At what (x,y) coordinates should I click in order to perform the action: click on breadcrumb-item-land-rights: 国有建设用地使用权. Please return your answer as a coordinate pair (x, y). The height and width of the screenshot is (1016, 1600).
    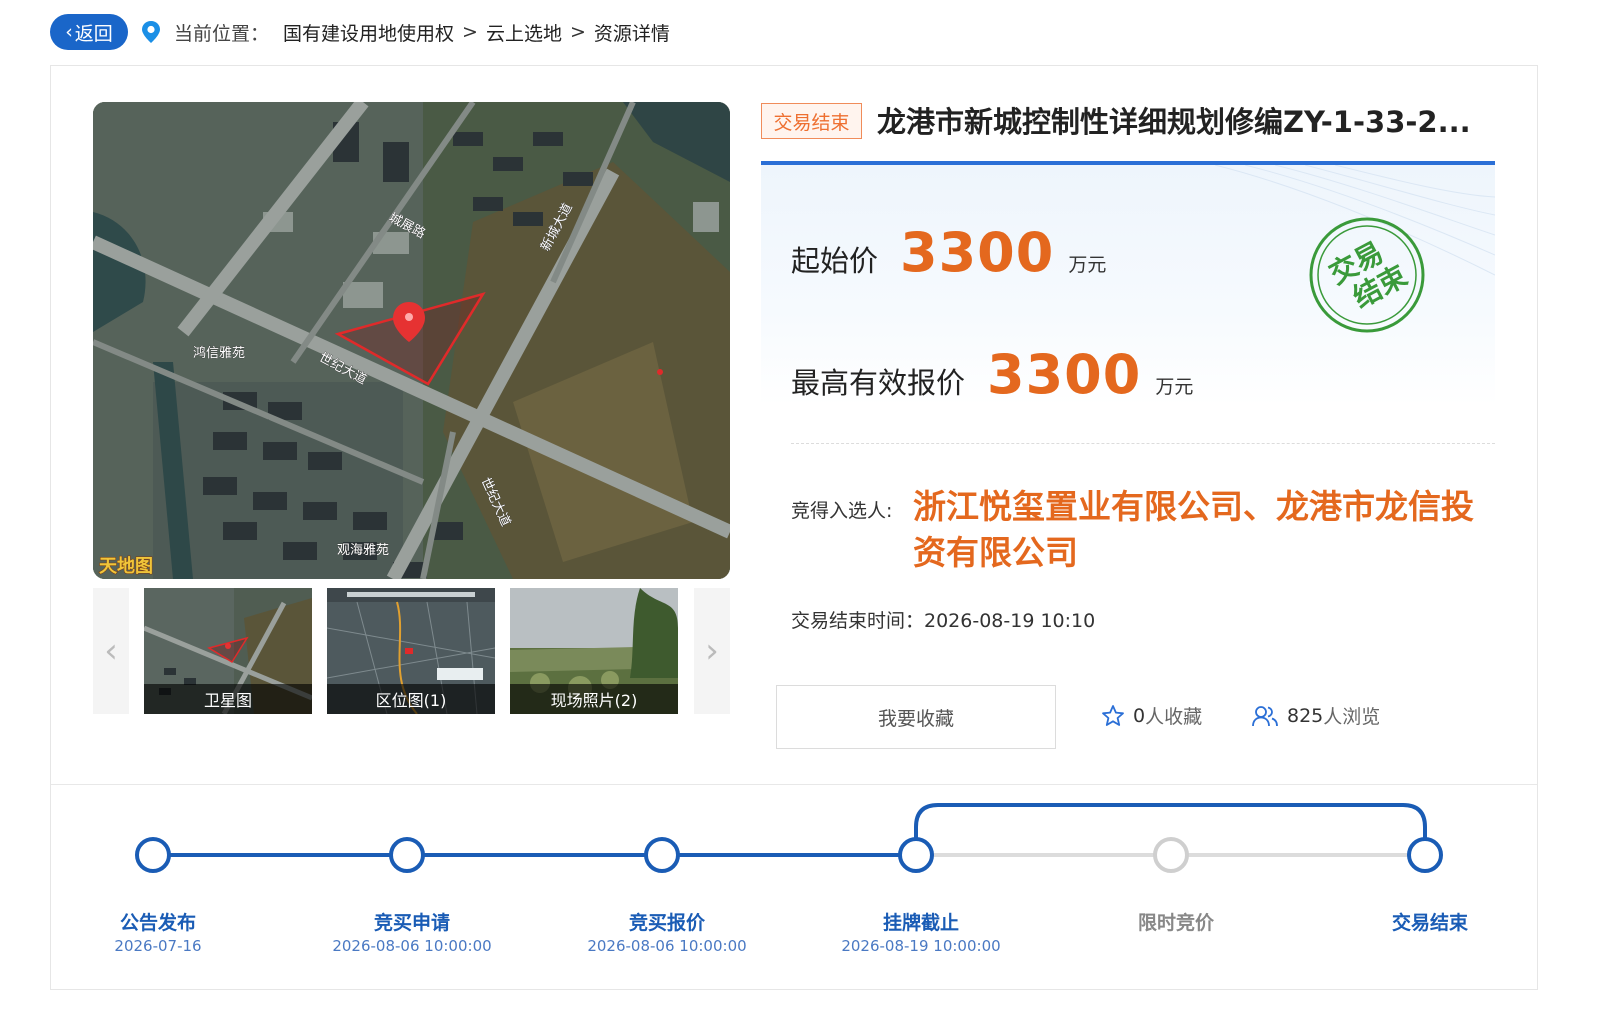
    Looking at the image, I should click on (368, 32).